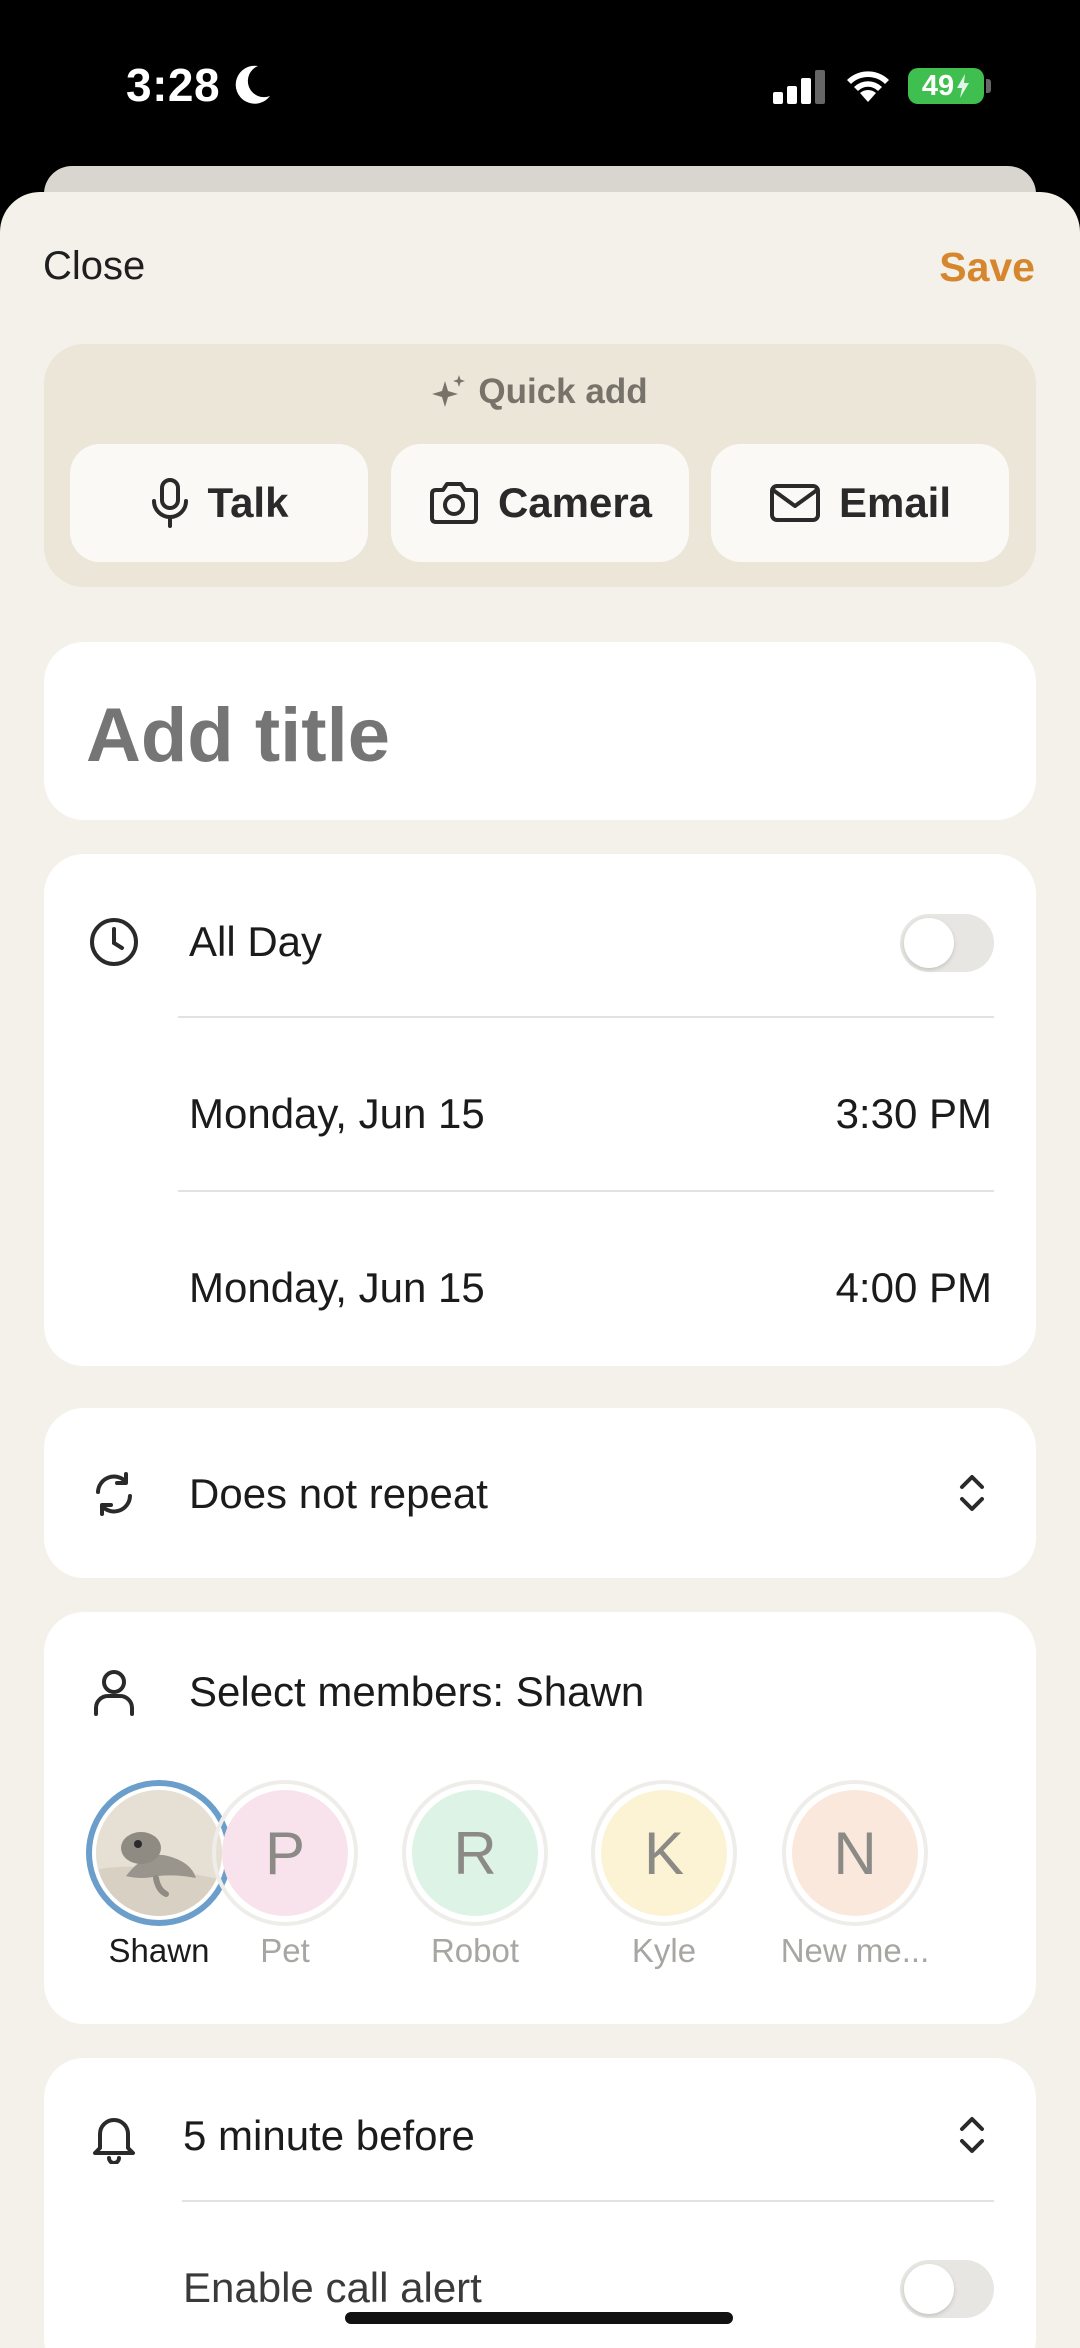 The width and height of the screenshot is (1080, 2348). What do you see at coordinates (929, 2289) in the screenshot?
I see `call-alert-toggle-knob` at bounding box center [929, 2289].